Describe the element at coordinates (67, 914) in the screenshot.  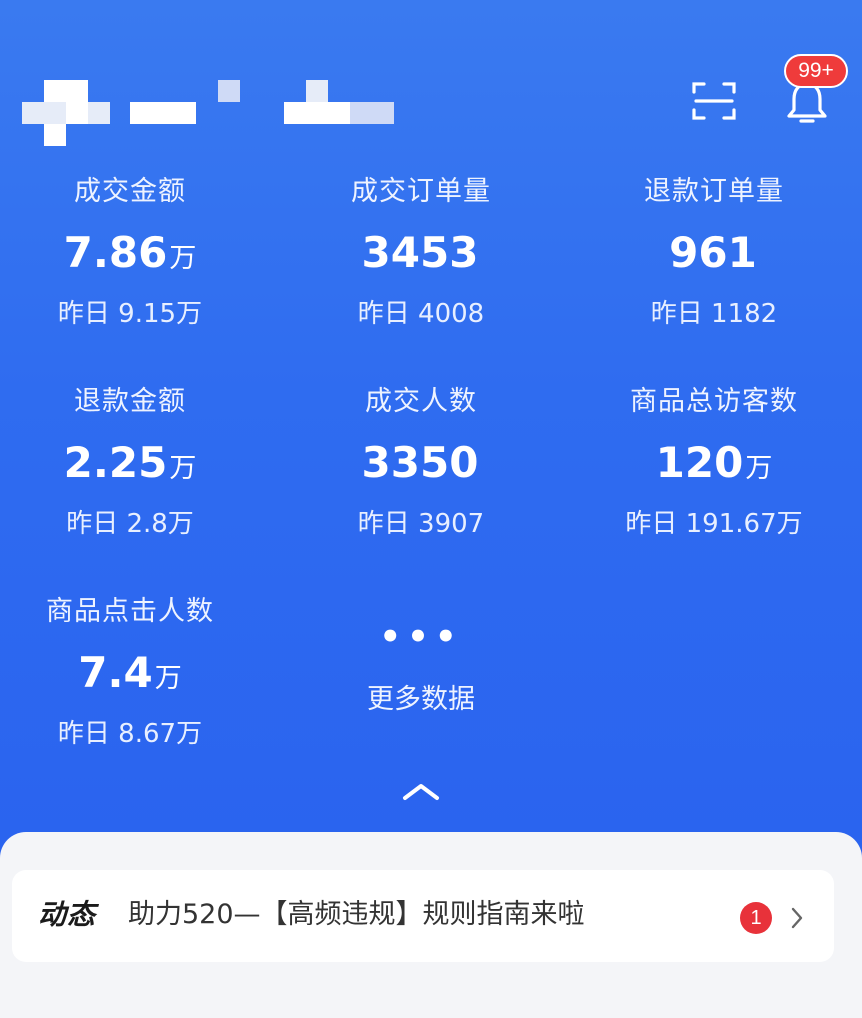
I see `news-tag: 动态` at that location.